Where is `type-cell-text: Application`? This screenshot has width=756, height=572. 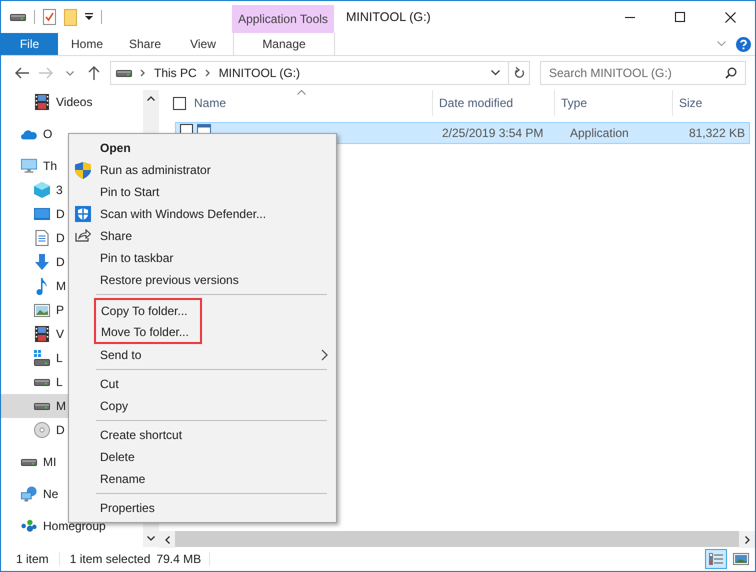 type-cell-text: Application is located at coordinates (599, 133).